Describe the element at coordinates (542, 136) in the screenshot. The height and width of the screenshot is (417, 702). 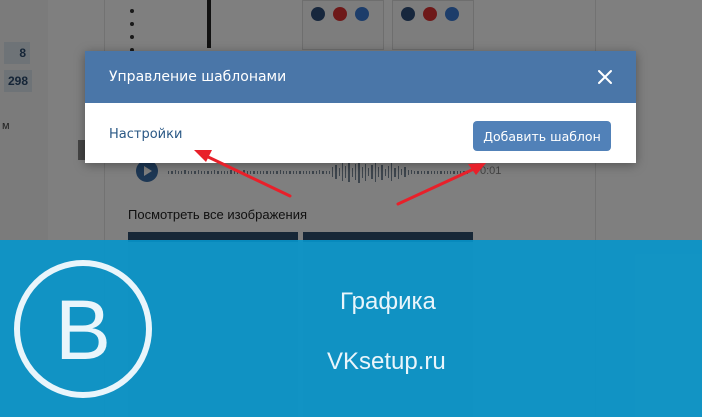
I see `add-template-button: Добавить шаблон` at that location.